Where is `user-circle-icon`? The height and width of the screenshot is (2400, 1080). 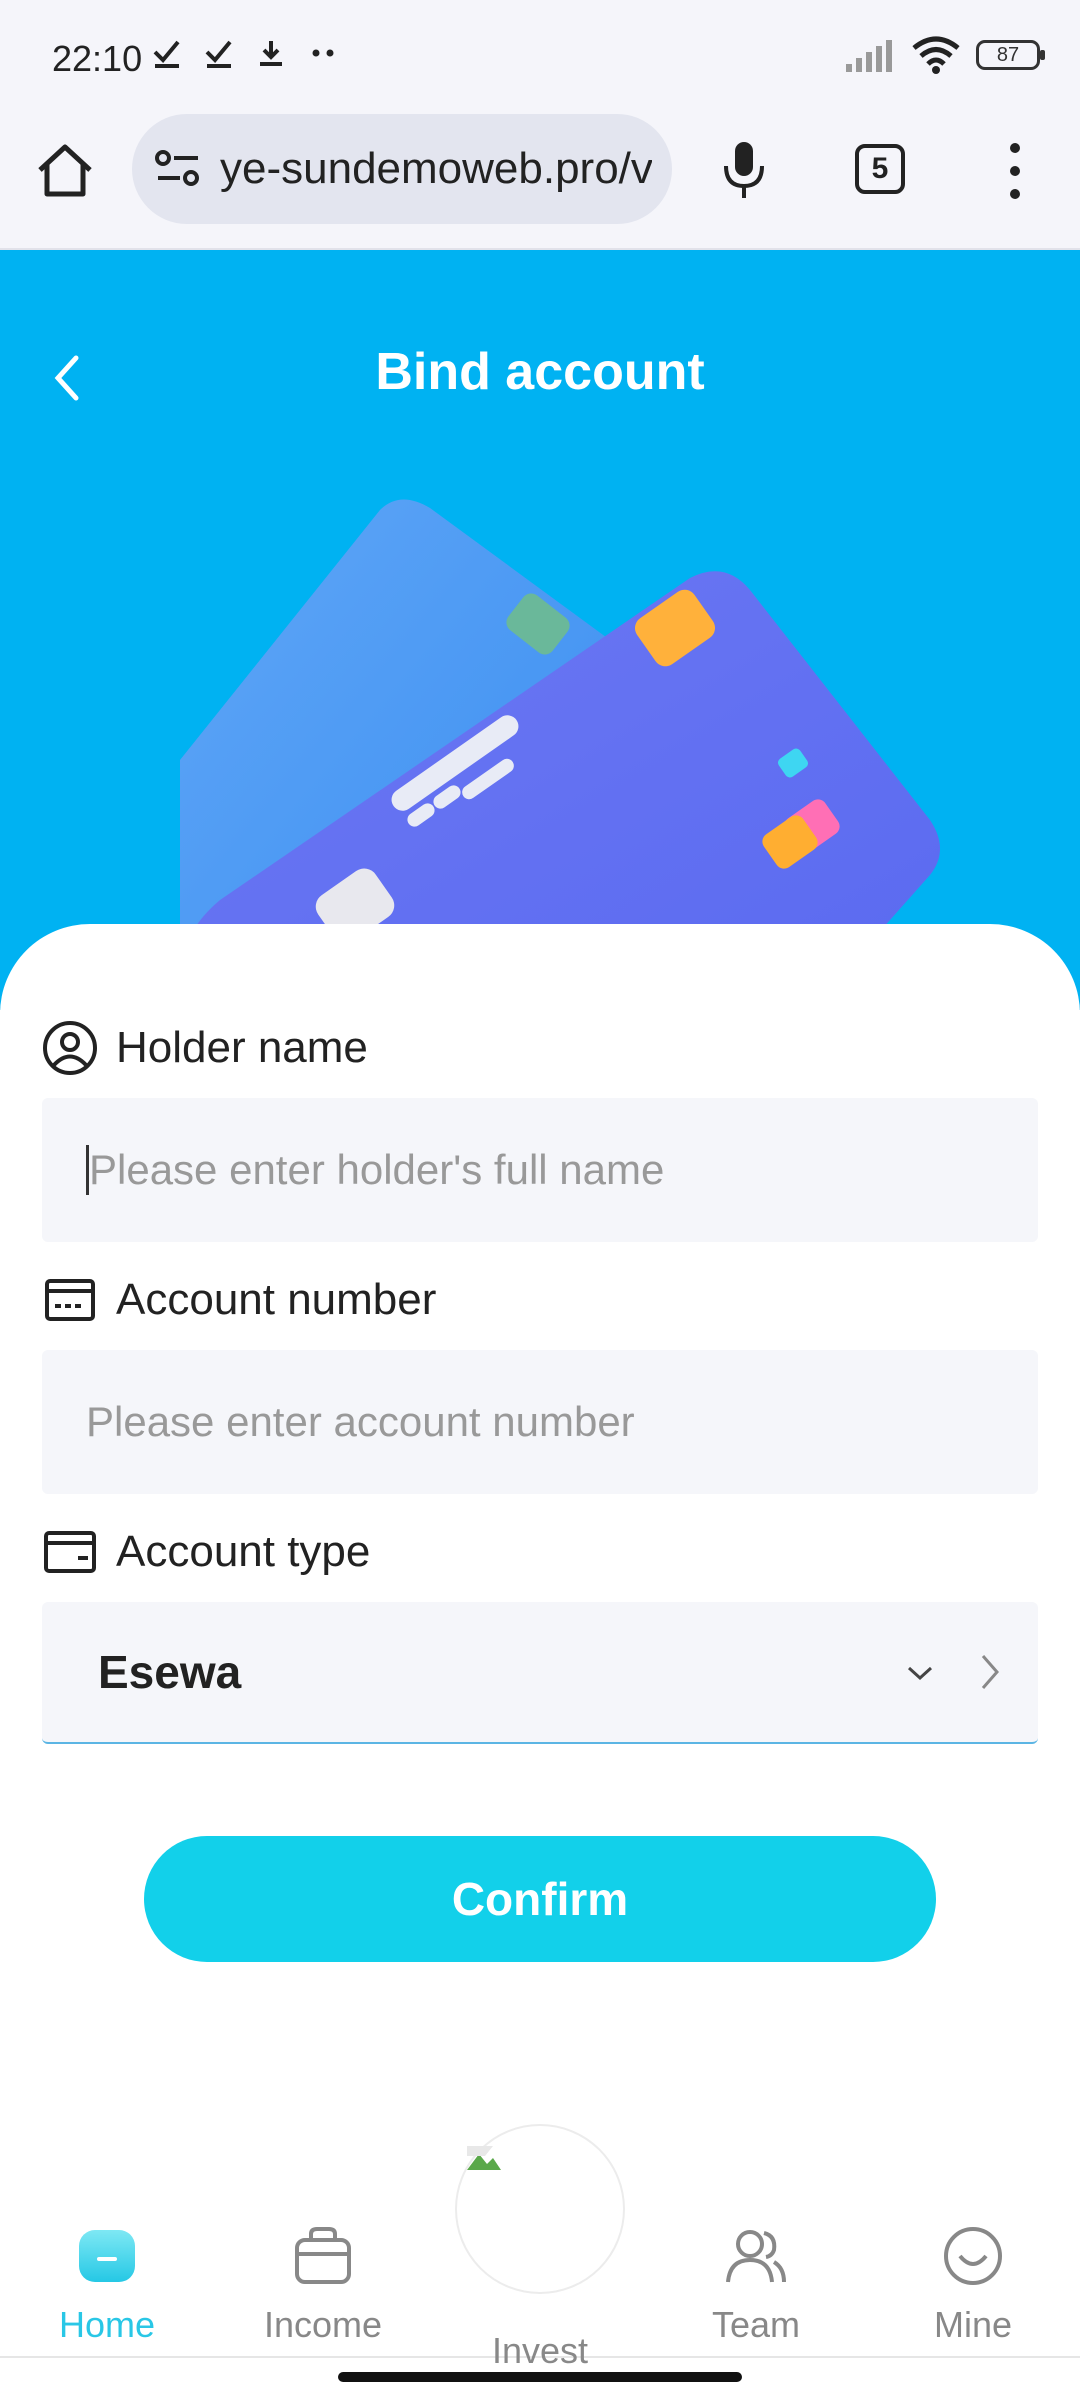 user-circle-icon is located at coordinates (70, 1048).